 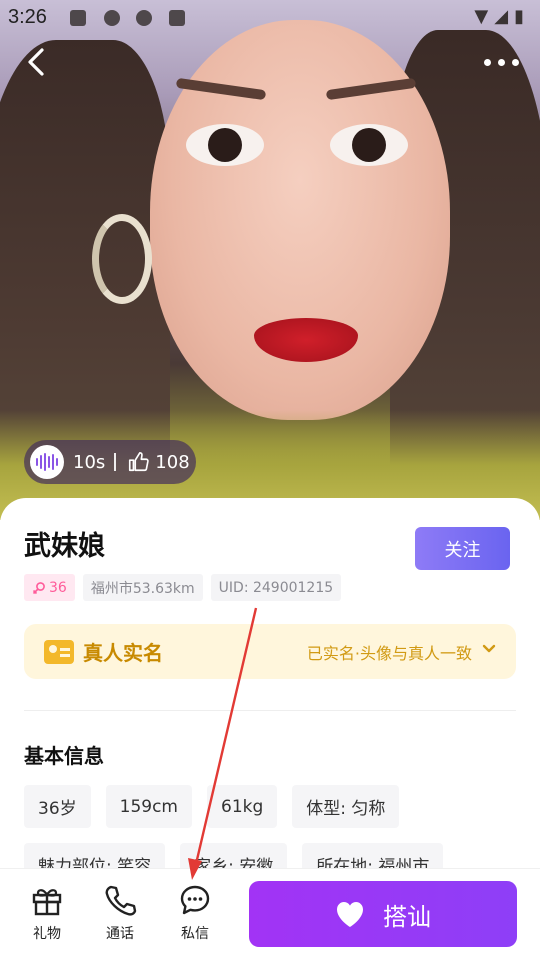 What do you see at coordinates (57, 806) in the screenshot?
I see `info-chip-age: 36岁` at bounding box center [57, 806].